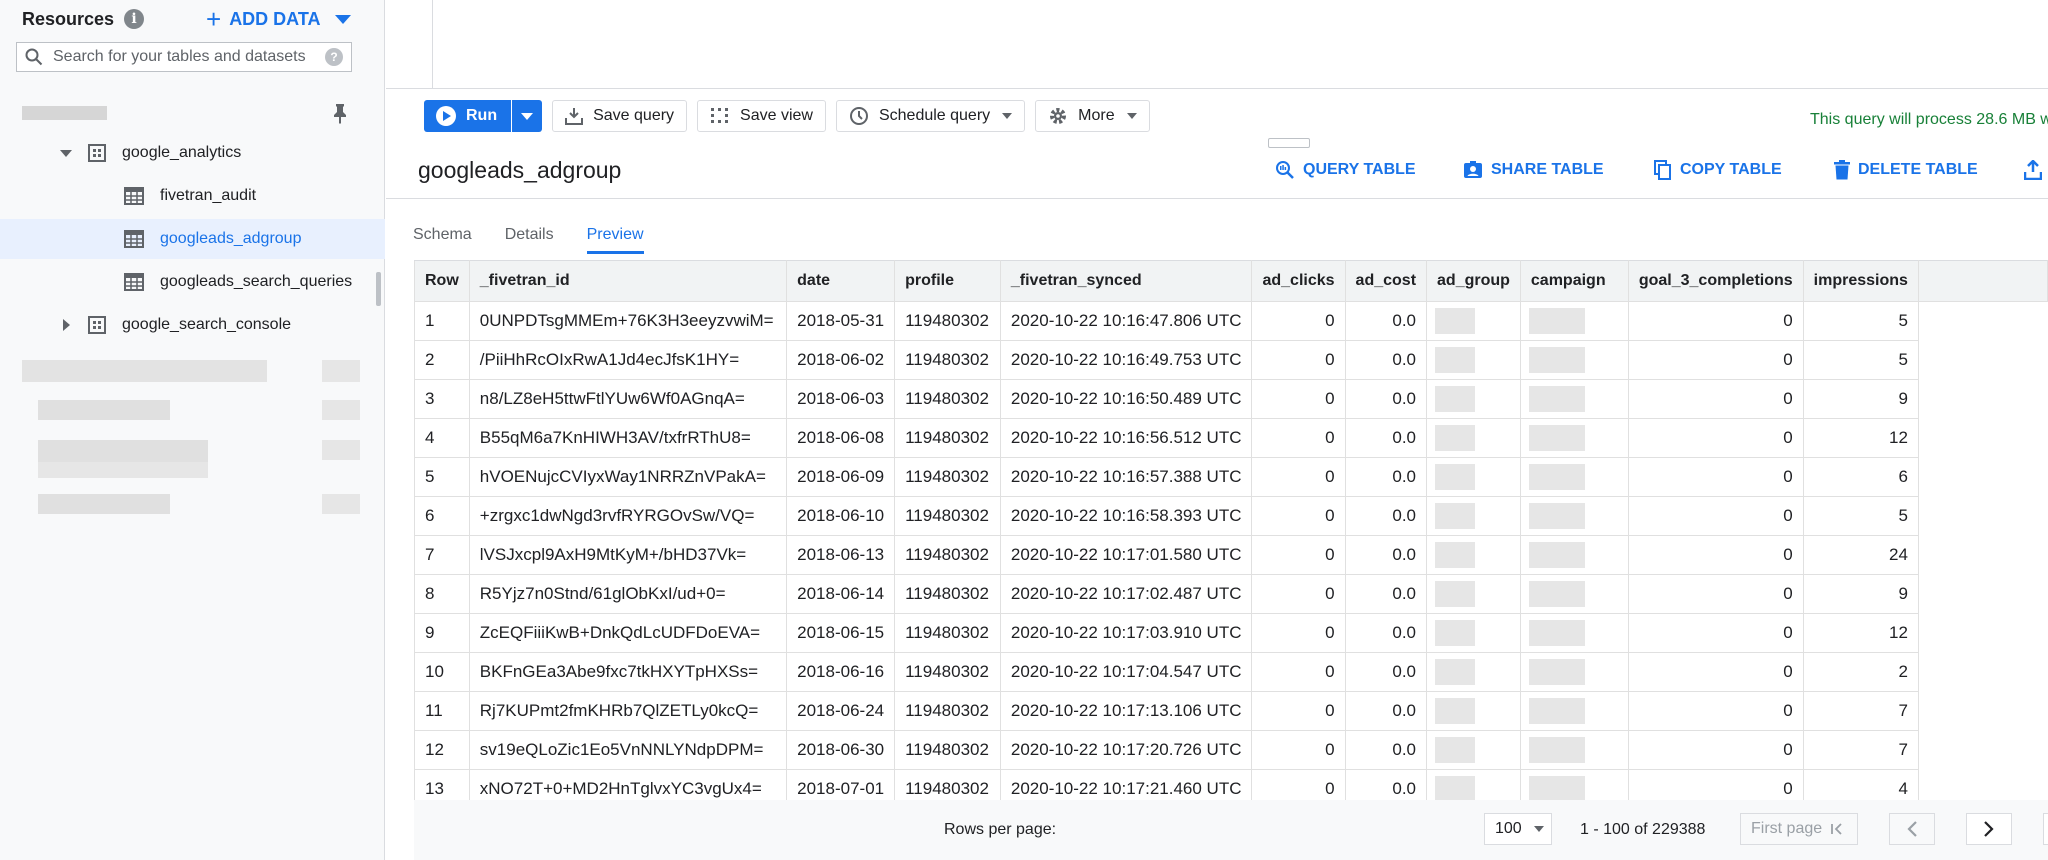  I want to click on share-table-button: SHARE TABLE, so click(1533, 170).